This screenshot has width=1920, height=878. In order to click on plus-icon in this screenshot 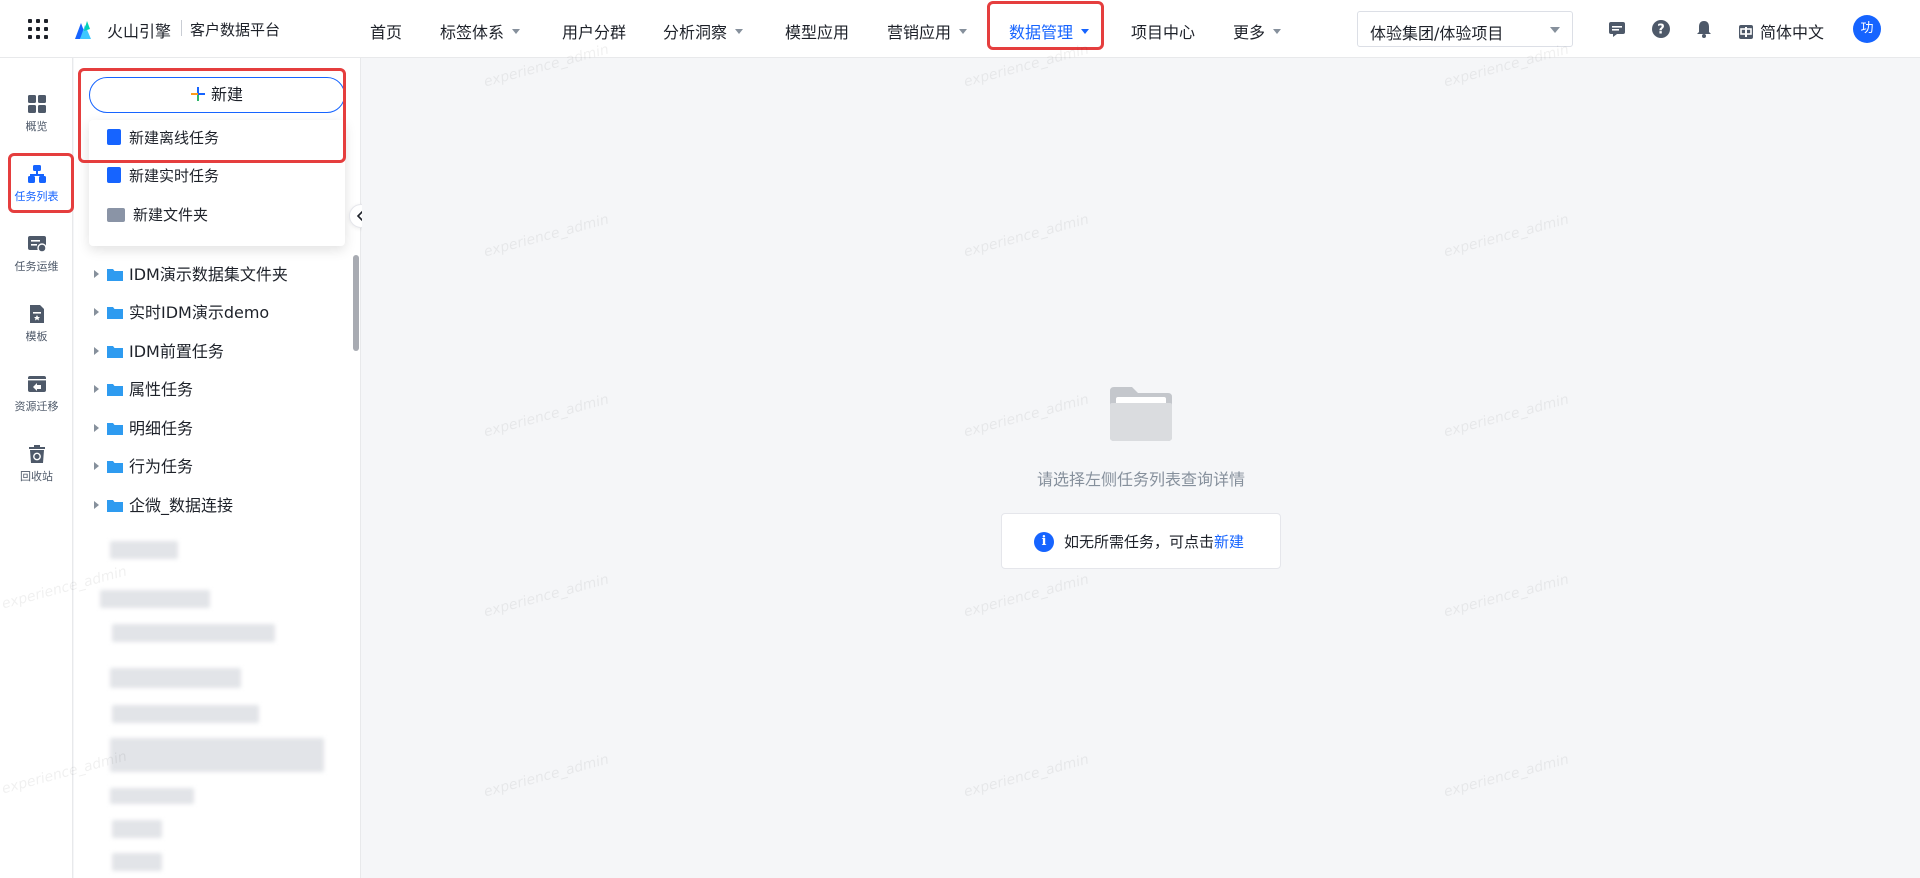, I will do `click(197, 94)`.